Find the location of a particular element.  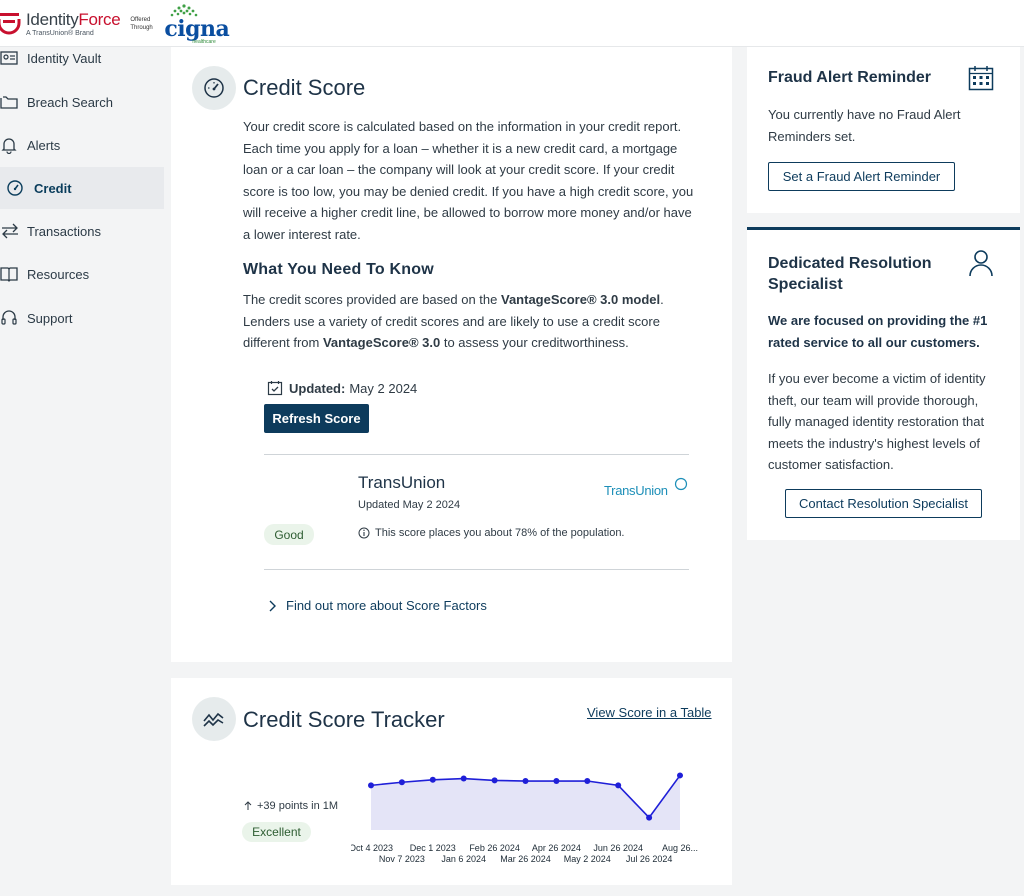

sidebar-item-credit: Credit is located at coordinates (82, 188).